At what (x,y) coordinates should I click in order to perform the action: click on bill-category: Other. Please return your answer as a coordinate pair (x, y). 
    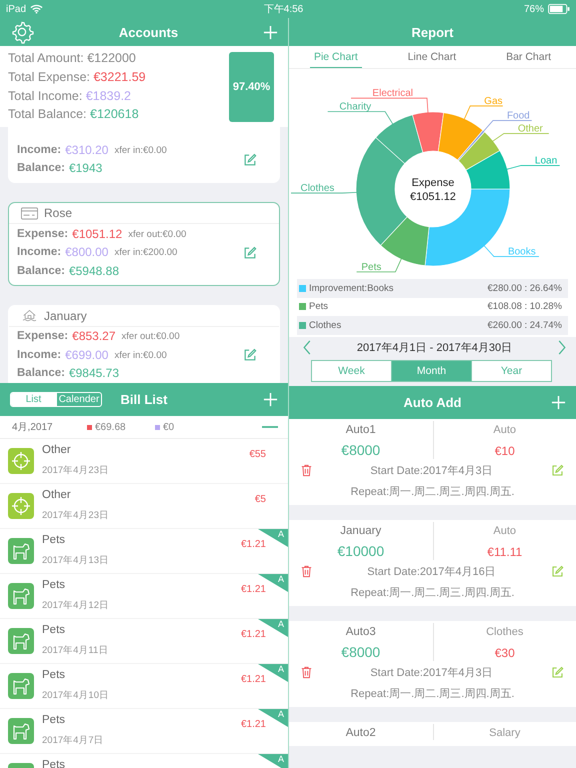
    Looking at the image, I should click on (57, 450).